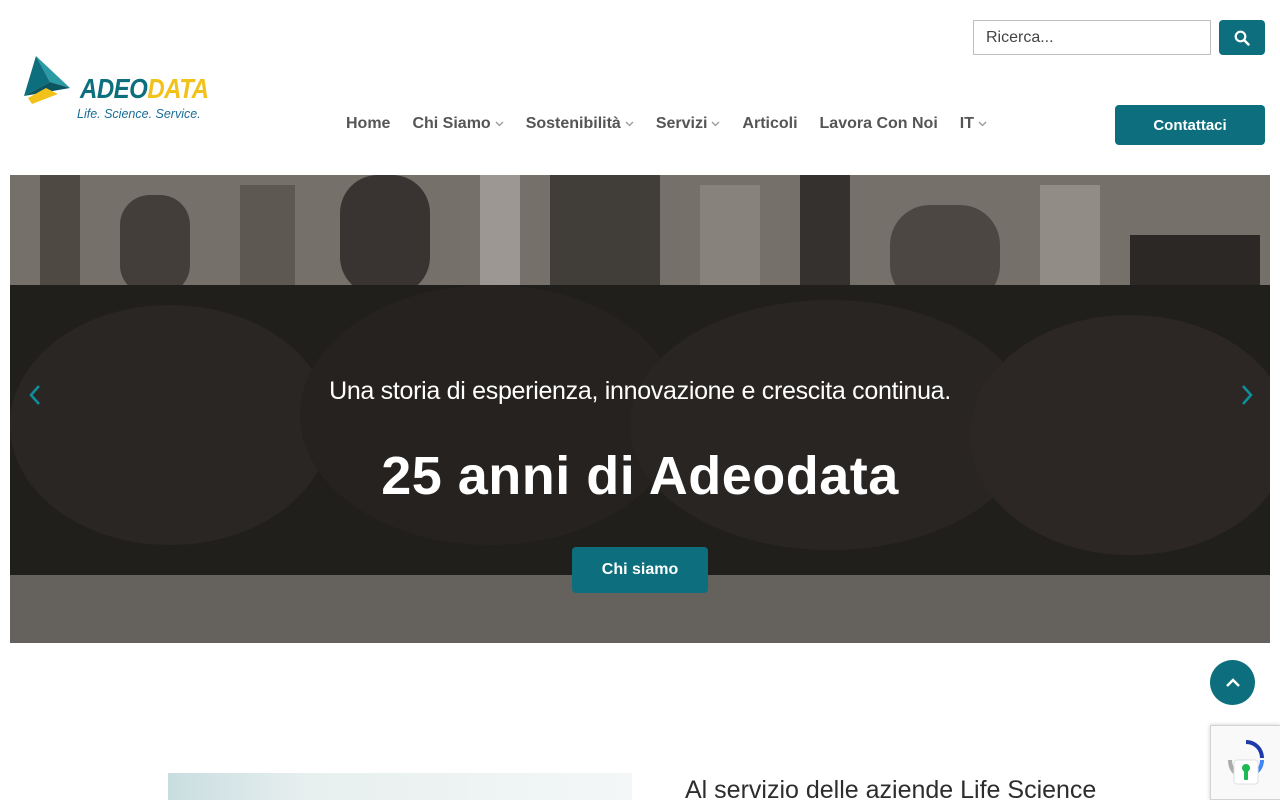 This screenshot has width=1280, height=800. I want to click on nav-item-lavora-con-noi: Lavora Con Noi, so click(879, 124).